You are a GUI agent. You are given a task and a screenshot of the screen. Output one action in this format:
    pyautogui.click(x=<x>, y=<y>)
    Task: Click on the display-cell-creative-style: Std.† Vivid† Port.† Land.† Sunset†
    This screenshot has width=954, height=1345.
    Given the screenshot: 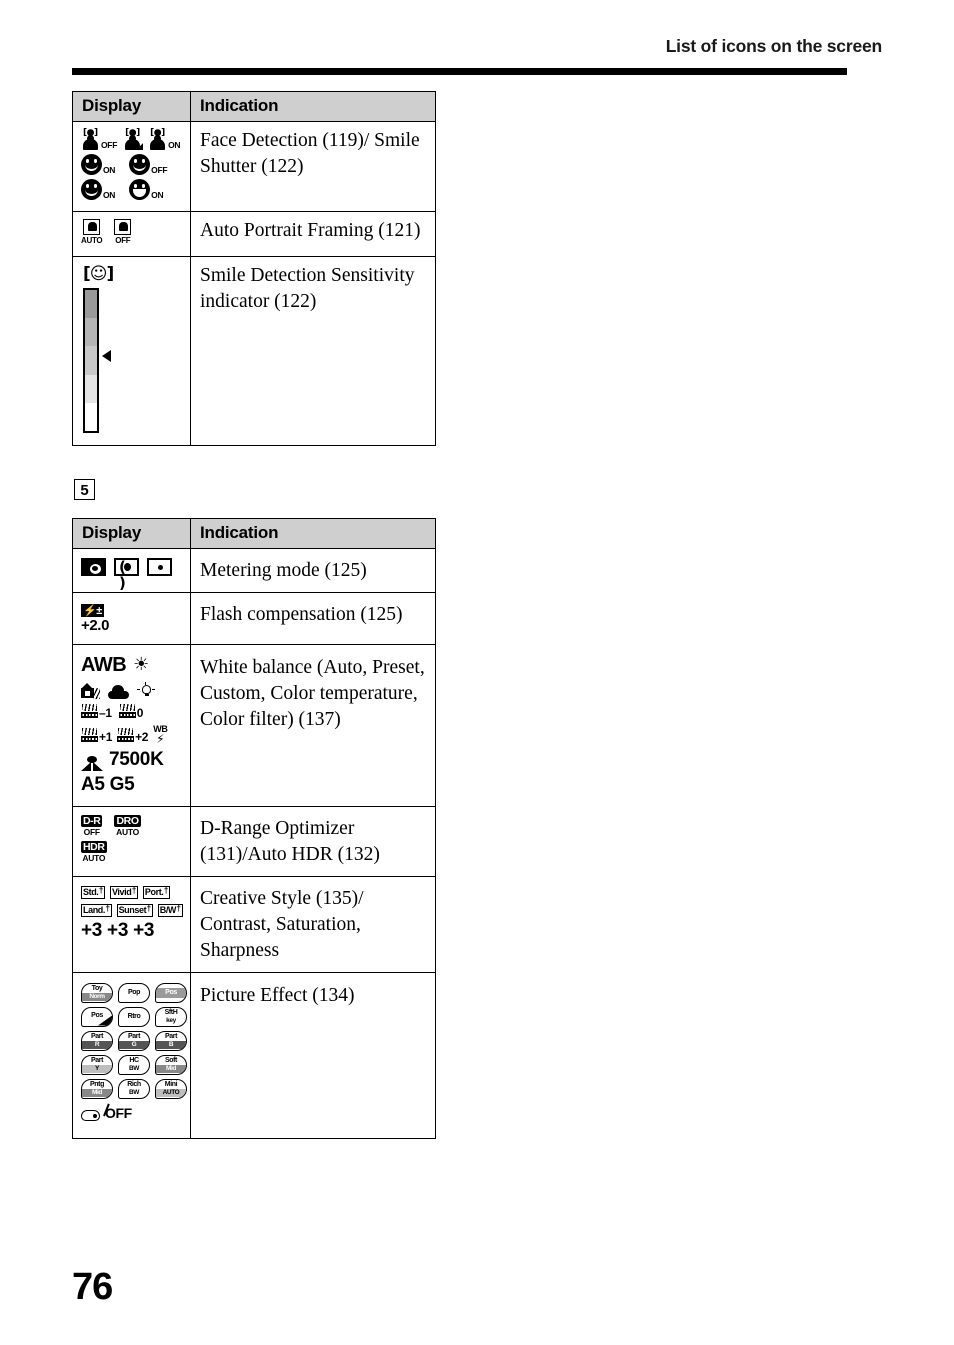 What is the action you would take?
    pyautogui.click(x=131, y=924)
    